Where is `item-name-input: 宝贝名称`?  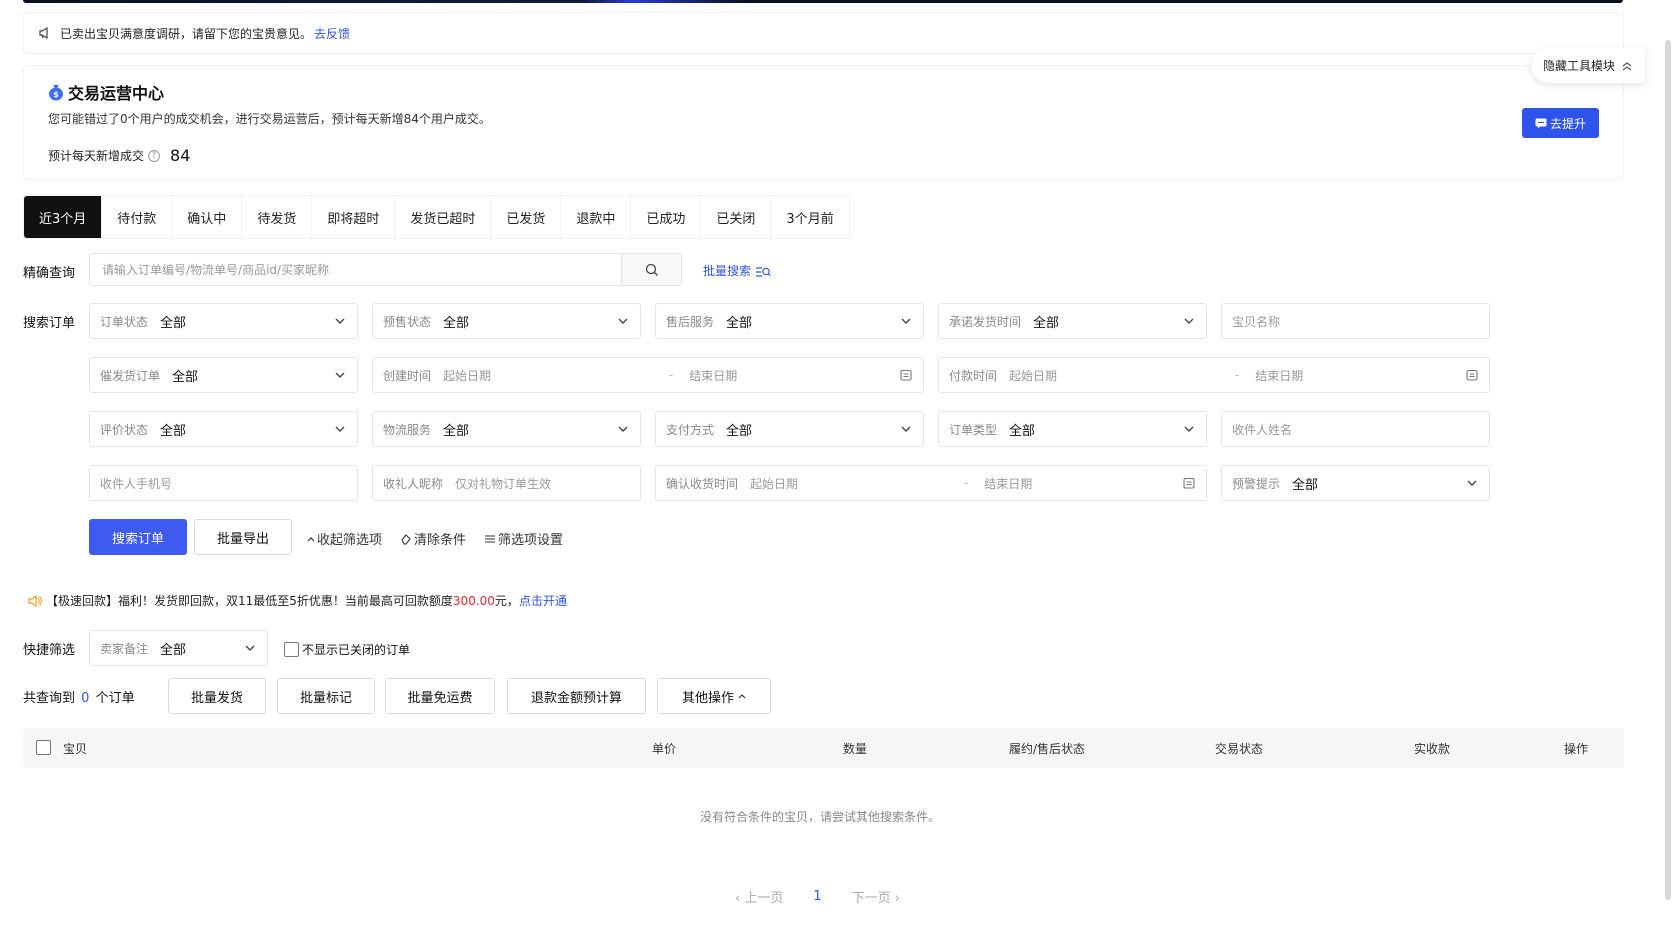
item-name-input: 宝贝名称 is located at coordinates (1355, 321).